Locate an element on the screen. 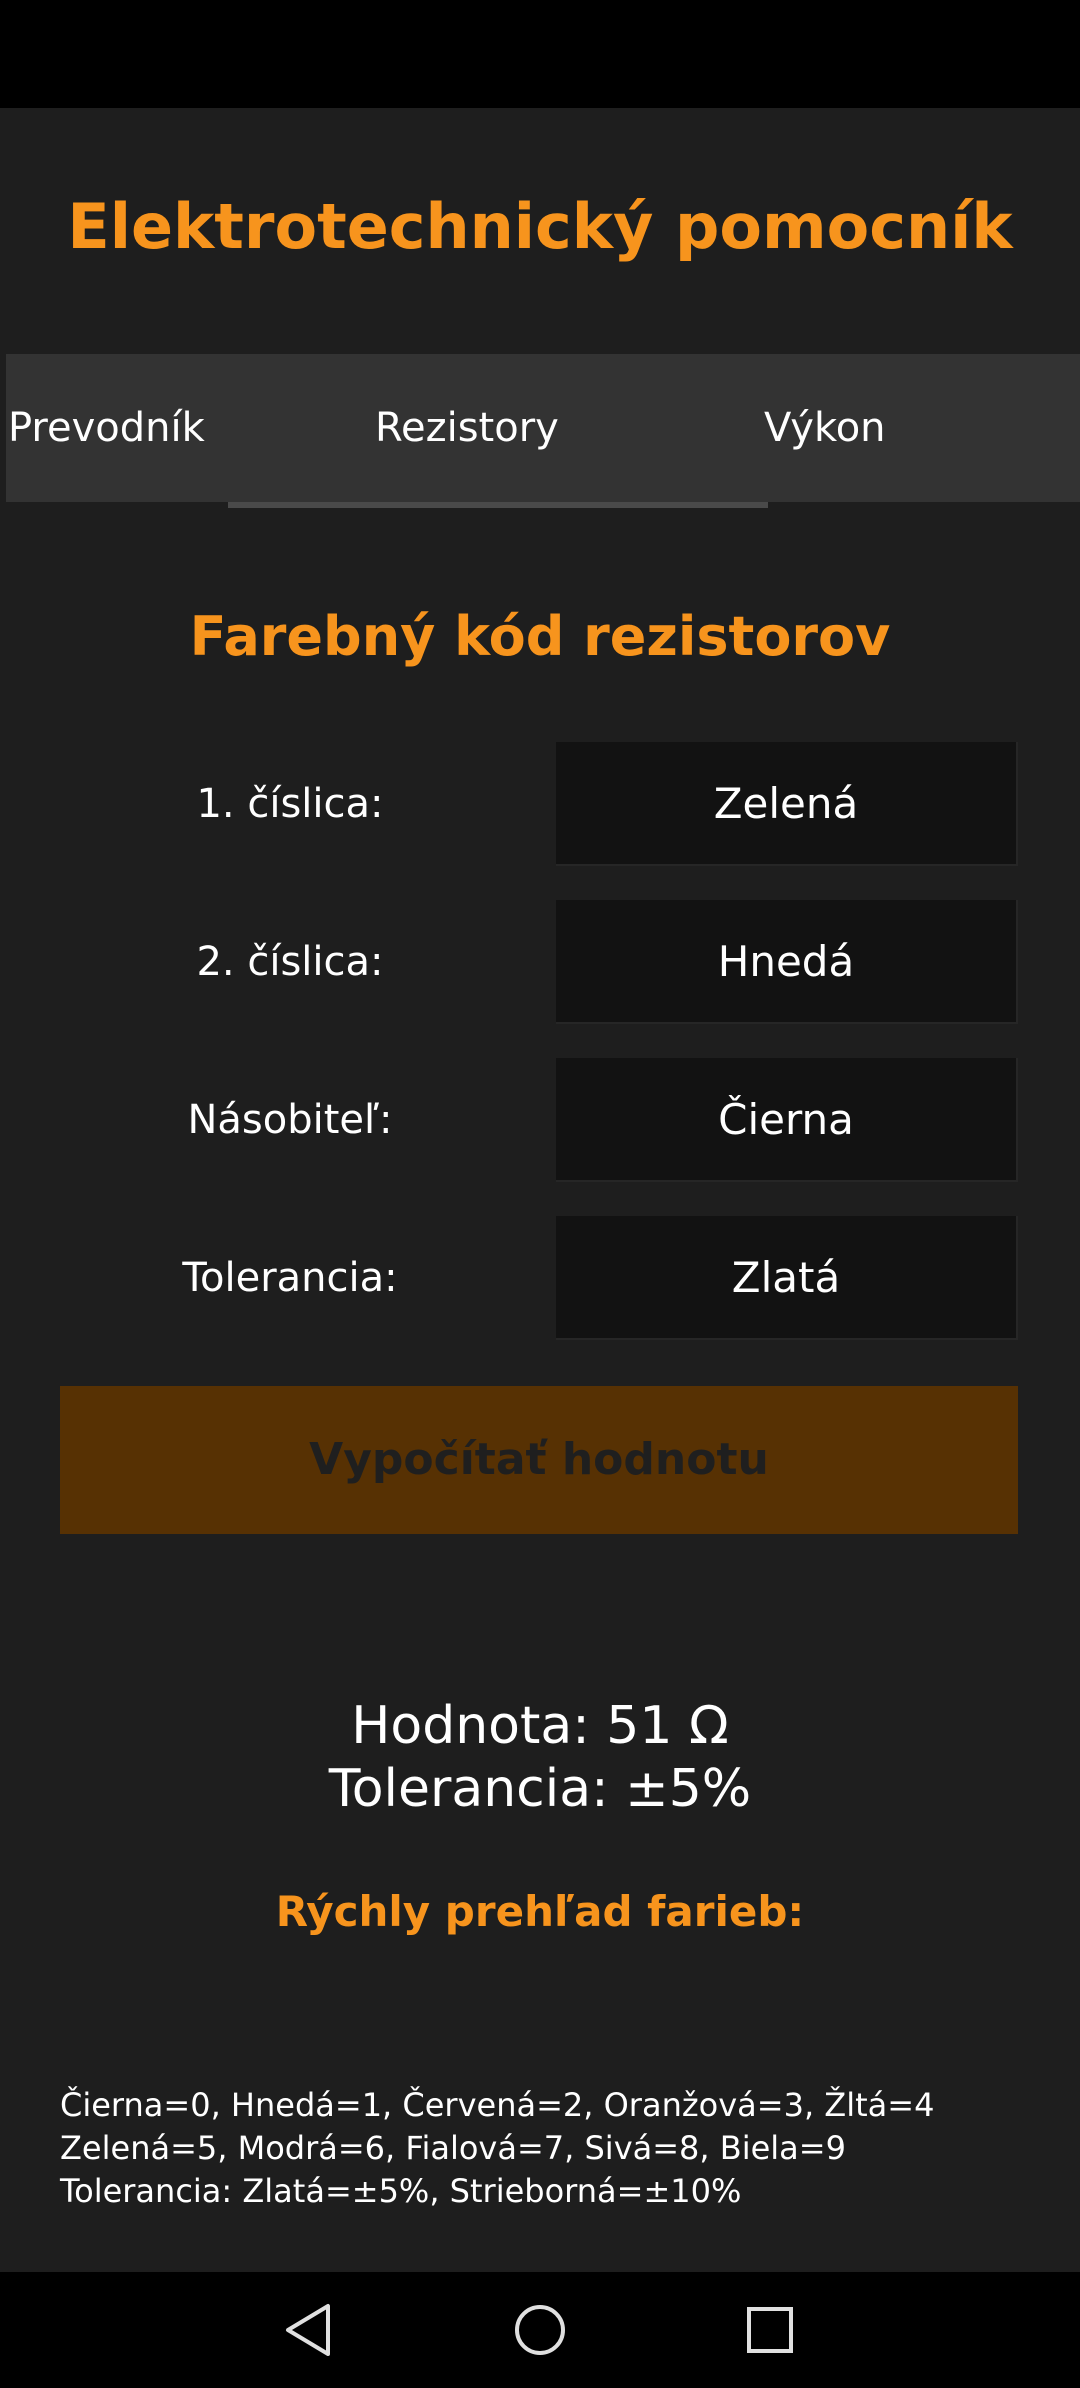 Image resolution: width=1080 pixels, height=2388 pixels. result-tolerance: Tolerancia: ±5% is located at coordinates (540, 1789).